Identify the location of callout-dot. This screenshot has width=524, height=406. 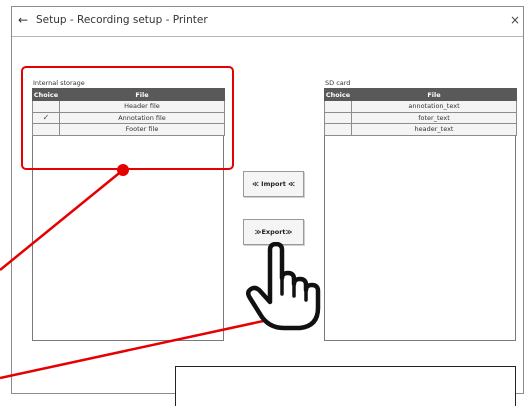
(123, 170).